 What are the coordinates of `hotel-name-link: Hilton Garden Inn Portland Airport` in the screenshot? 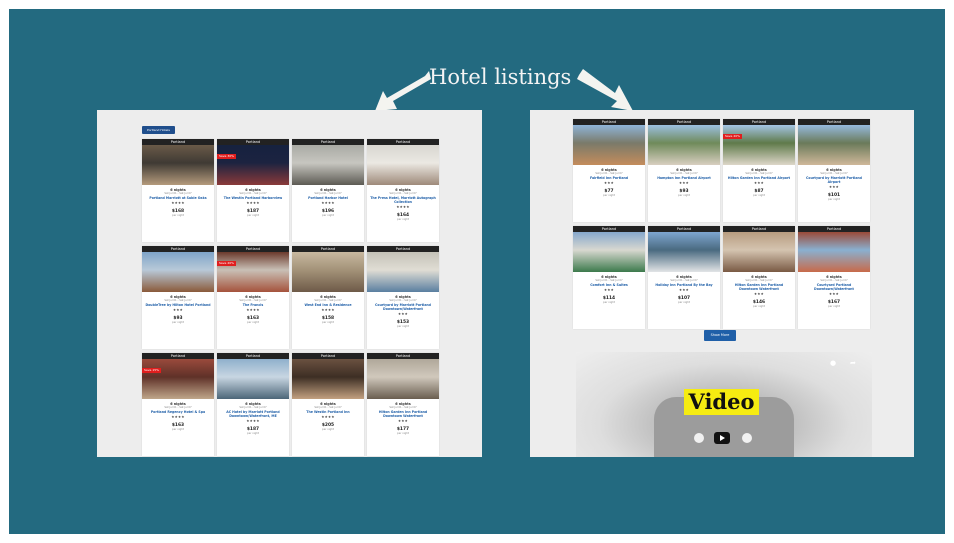 It's located at (759, 178).